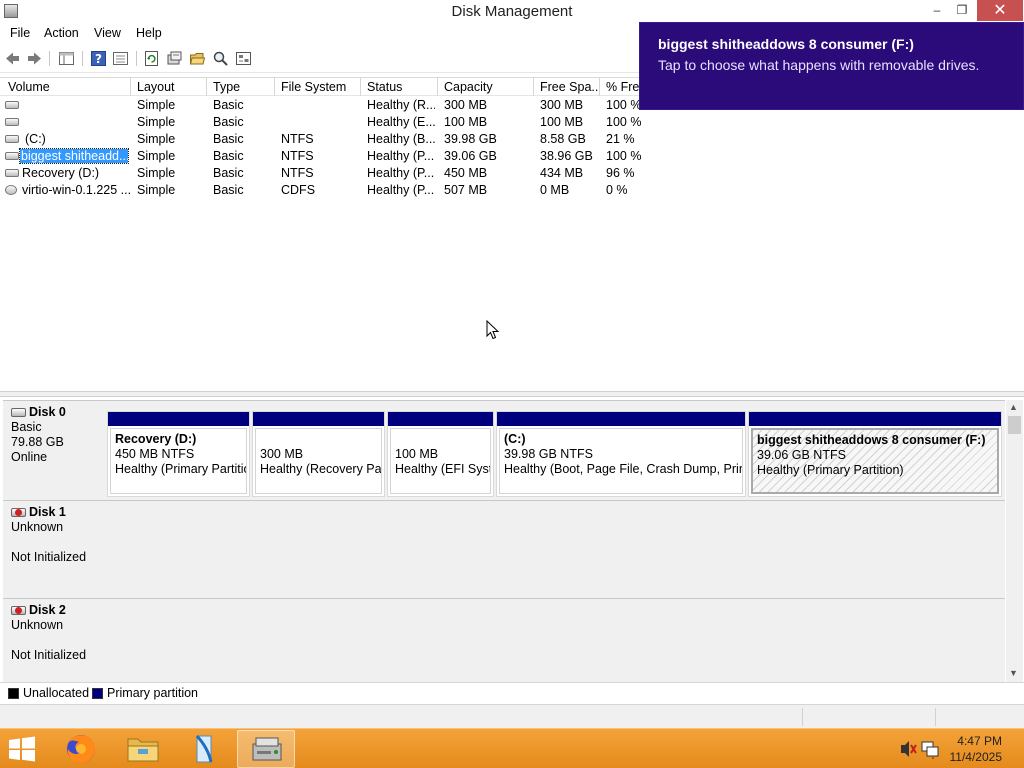 The width and height of the screenshot is (1024, 768). Describe the element at coordinates (81, 749) in the screenshot. I see `firefox-icon` at that location.